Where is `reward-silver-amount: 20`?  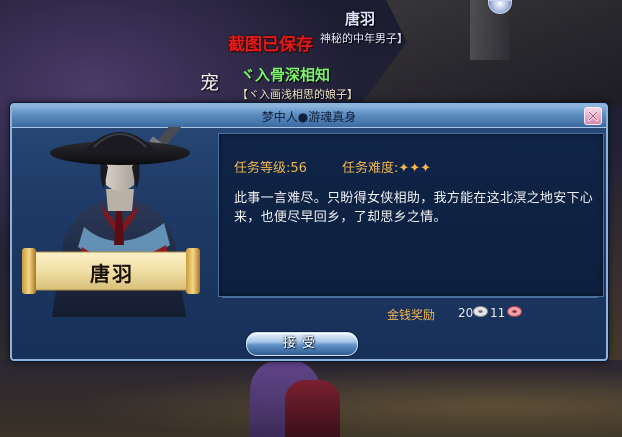 reward-silver-amount: 20 is located at coordinates (466, 313).